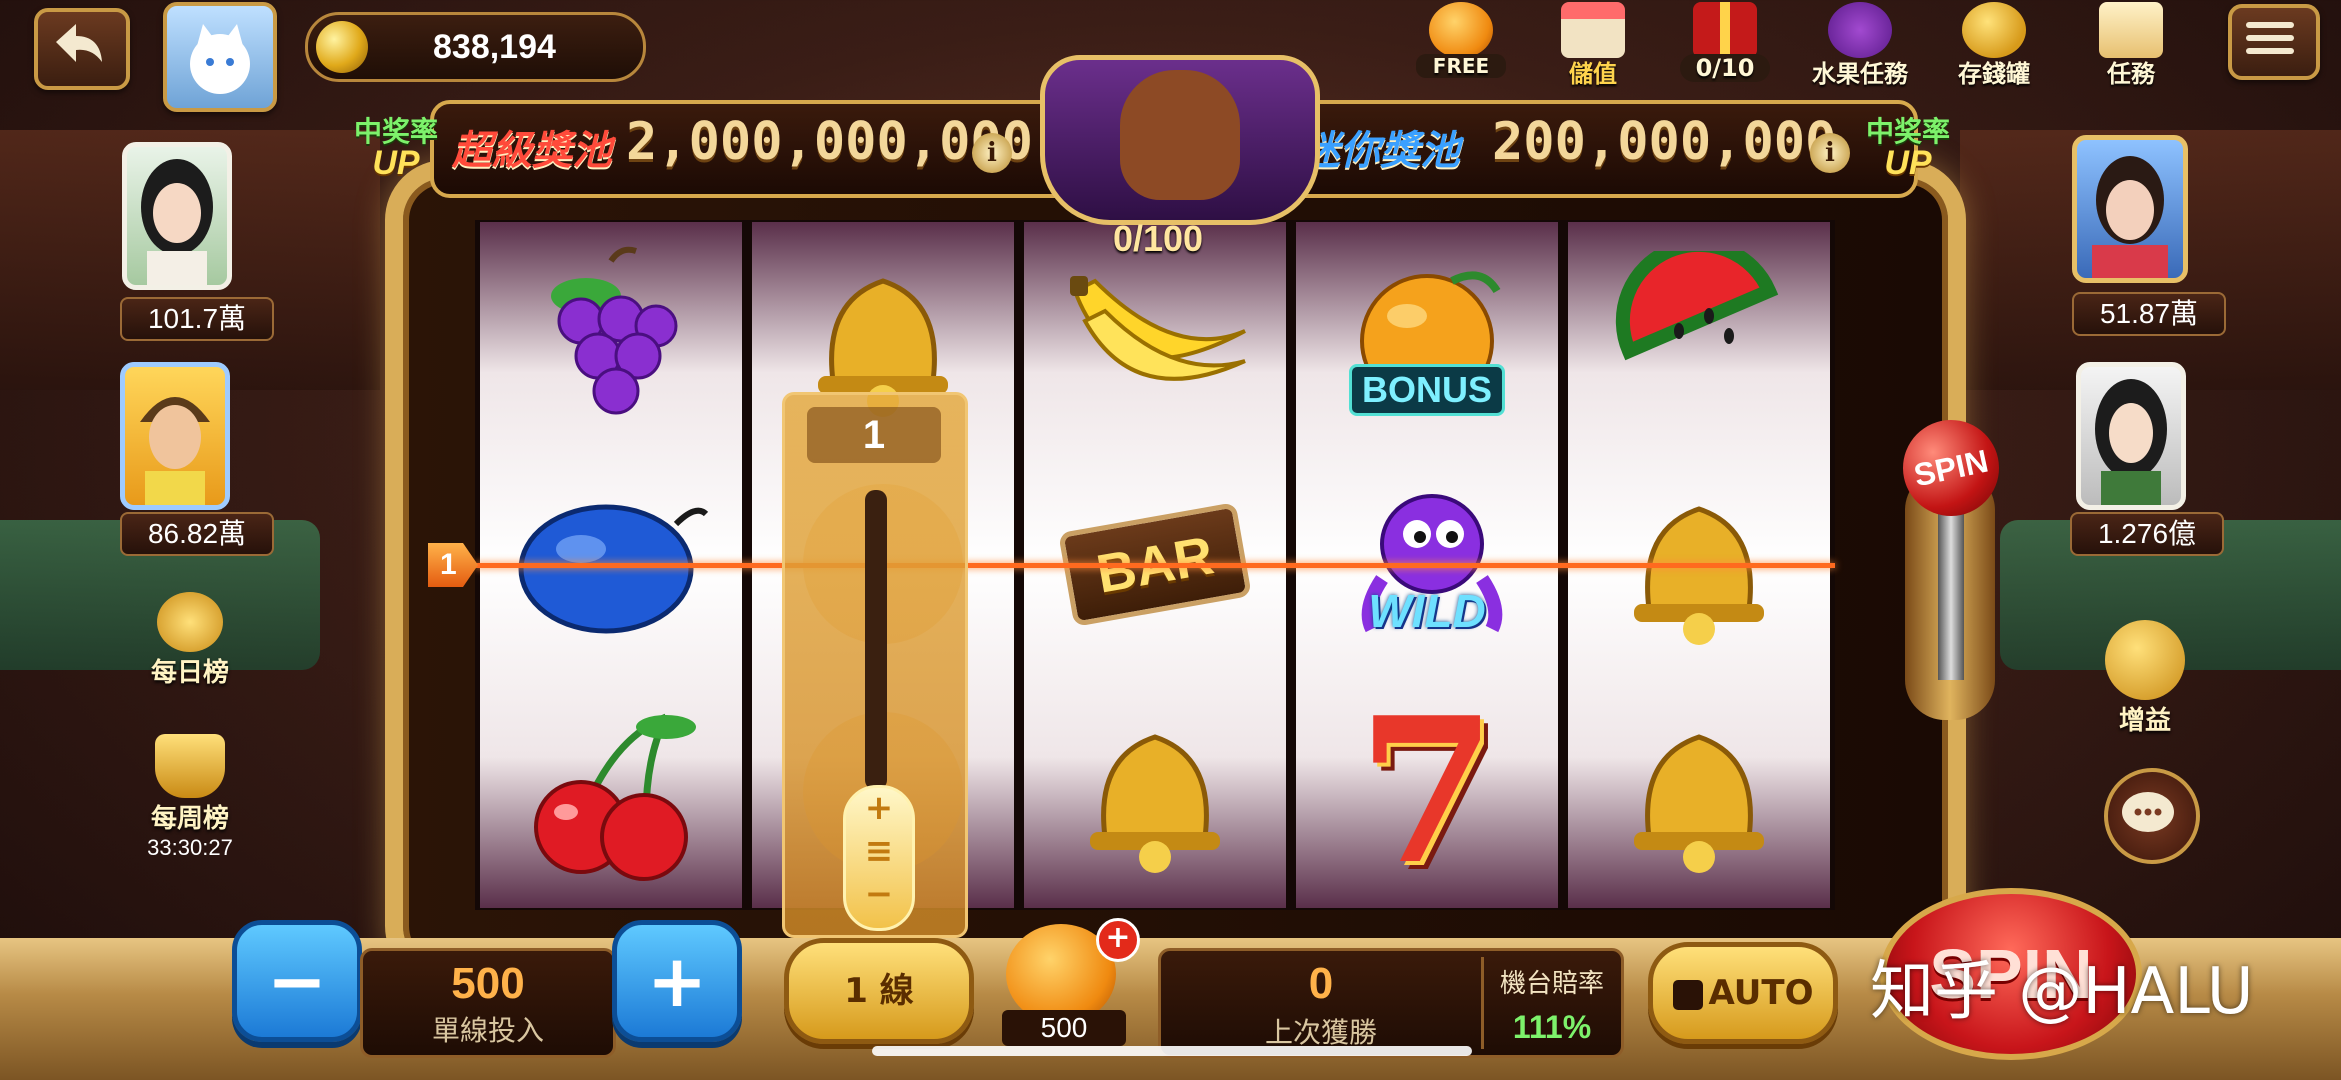 Image resolution: width=2341 pixels, height=1080 pixels. I want to click on gift-counter: 0/10, so click(1725, 68).